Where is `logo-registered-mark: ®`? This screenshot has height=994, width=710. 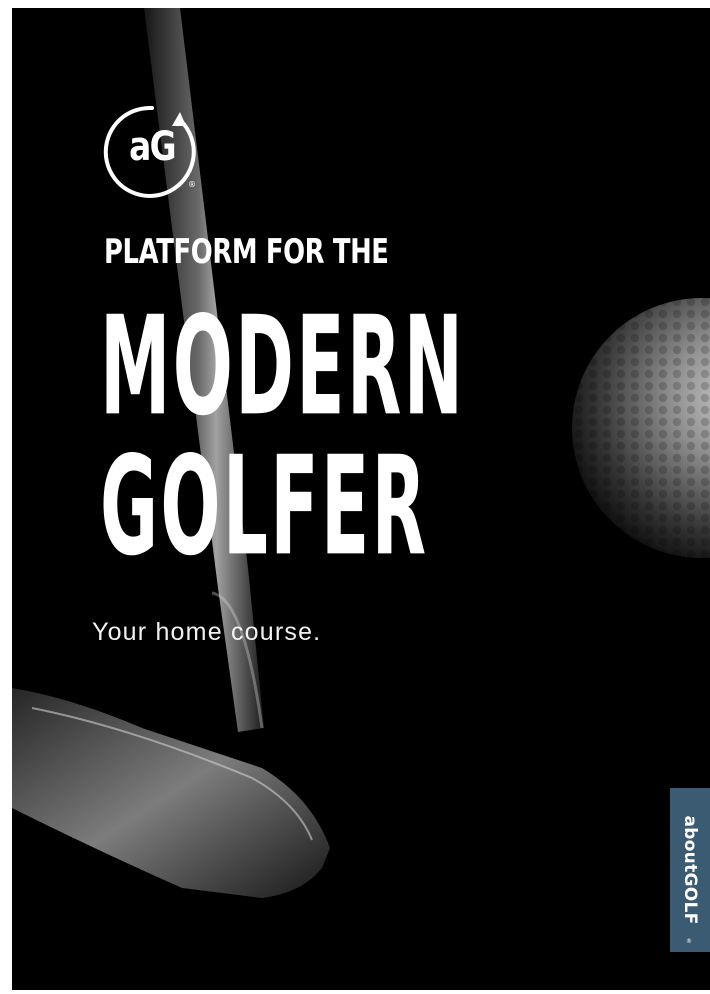
logo-registered-mark: ® is located at coordinates (192, 184).